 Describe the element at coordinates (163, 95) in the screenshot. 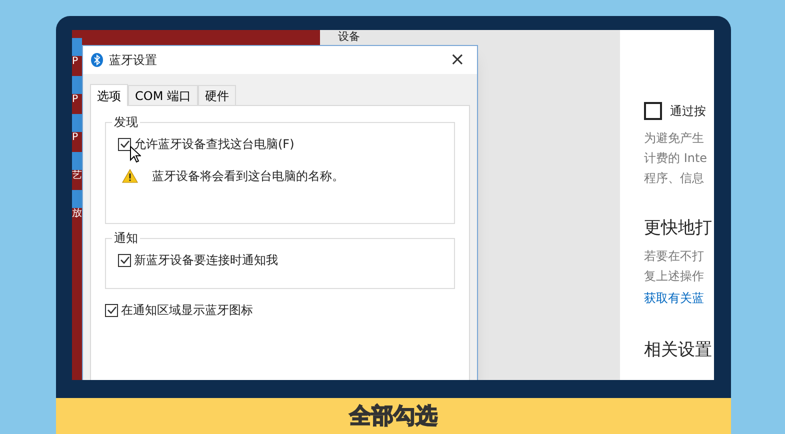

I see `tab: COM 端口` at that location.